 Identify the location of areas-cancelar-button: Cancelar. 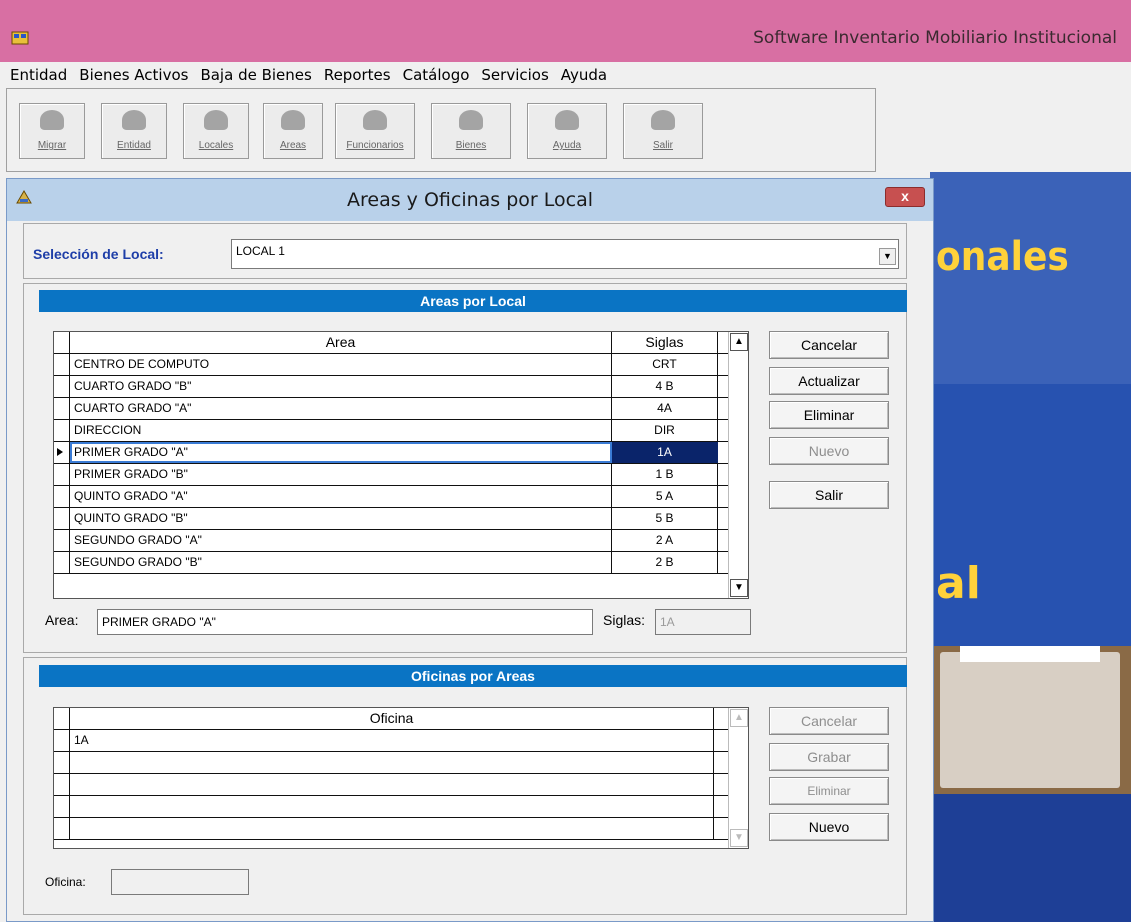
(829, 345).